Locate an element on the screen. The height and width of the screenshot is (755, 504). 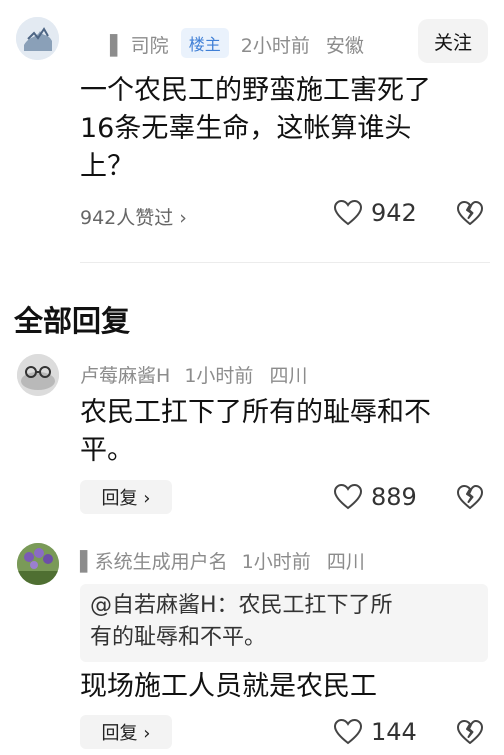
quoted-reply-line: @自若麻酱H：农民工扛下了所 is located at coordinates (241, 605).